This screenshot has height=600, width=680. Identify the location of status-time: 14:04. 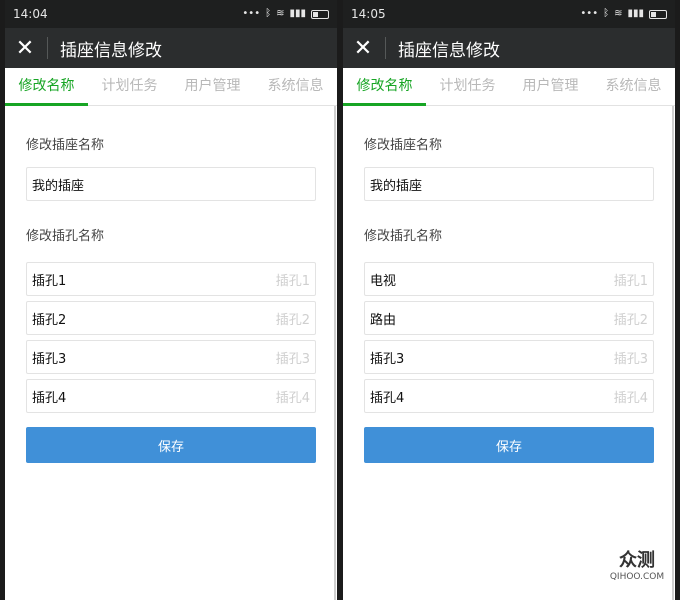
(30, 14).